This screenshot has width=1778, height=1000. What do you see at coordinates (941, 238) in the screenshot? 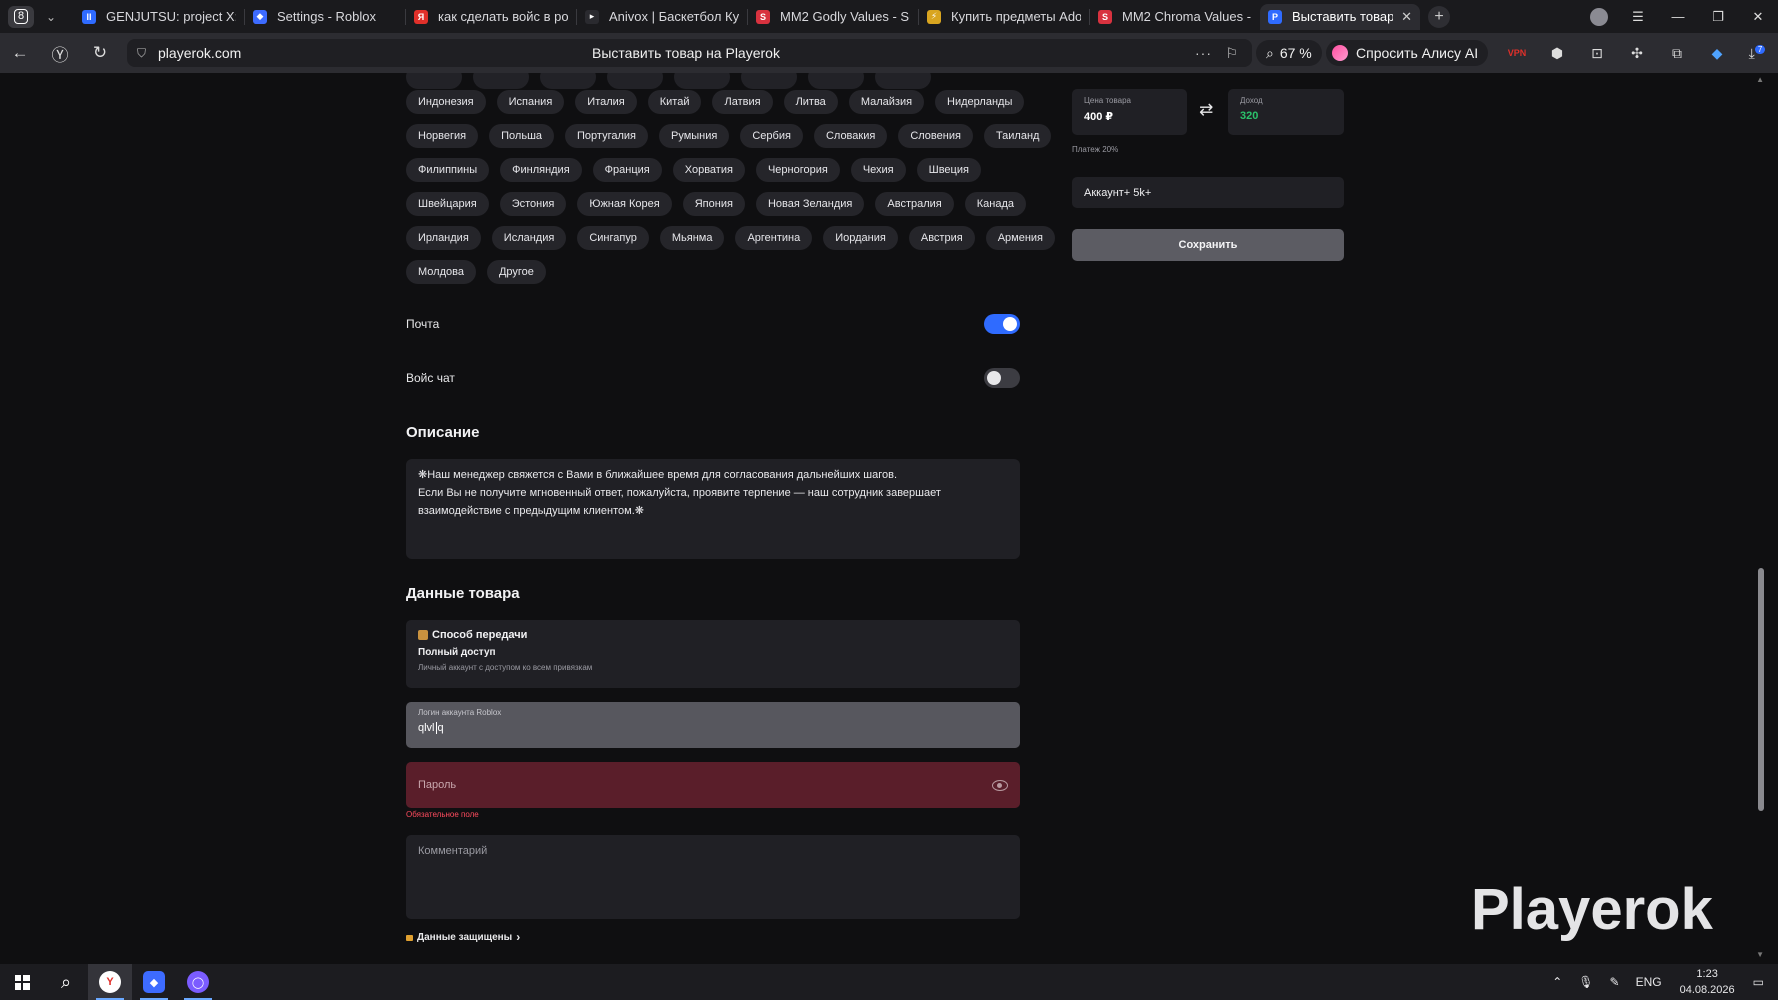
I see `country-chip: Австрия` at bounding box center [941, 238].